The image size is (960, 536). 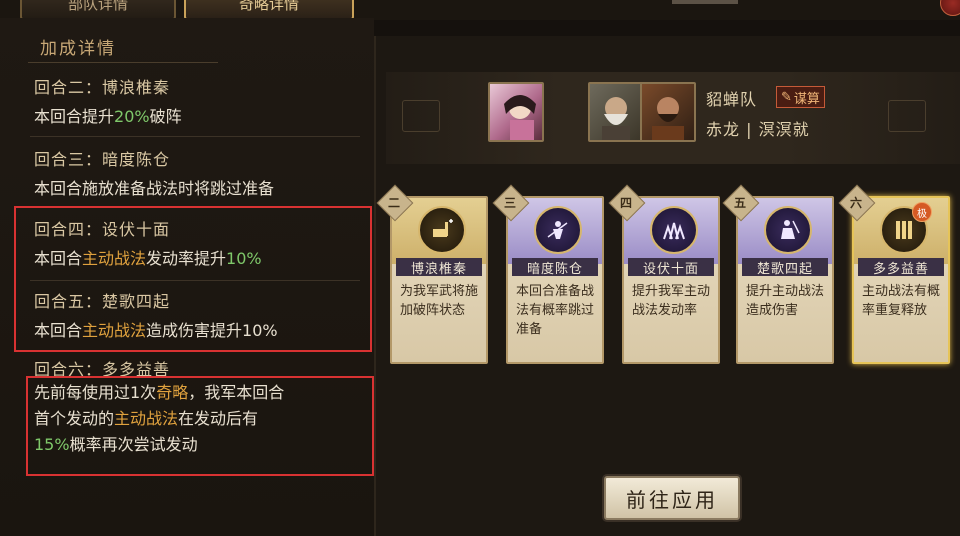 I want to click on round-3-name: 回合三：暗度陈仓, so click(x=102, y=159).